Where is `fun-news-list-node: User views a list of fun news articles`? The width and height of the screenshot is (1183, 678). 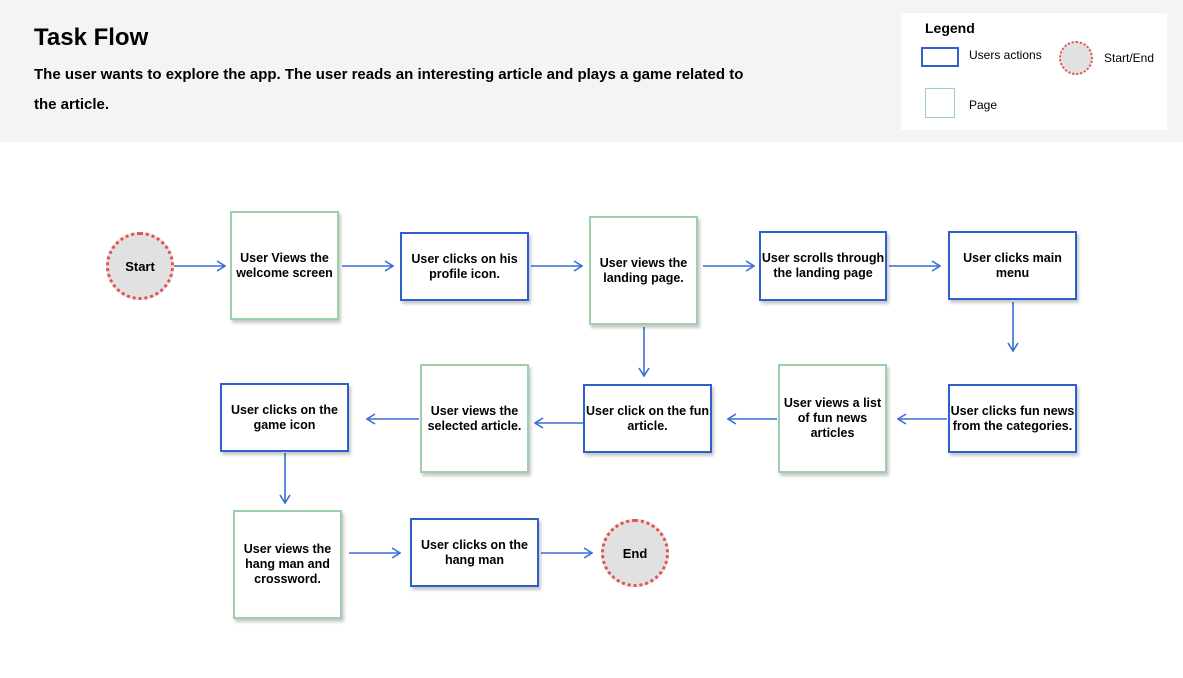
fun-news-list-node: User views a list of fun news articles is located at coordinates (832, 418).